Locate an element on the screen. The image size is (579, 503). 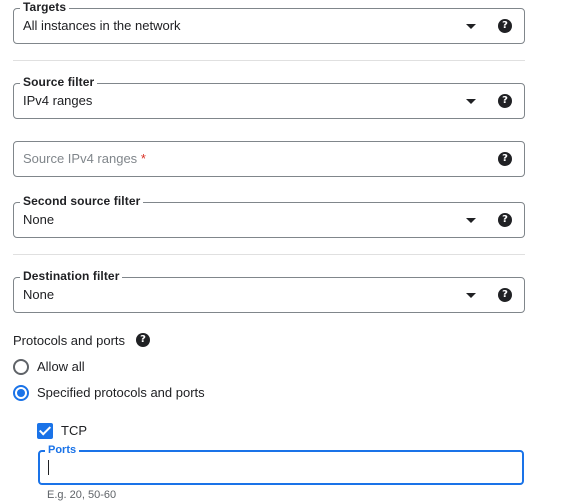
destination-filter-select: Destination filter None ? is located at coordinates (269, 291).